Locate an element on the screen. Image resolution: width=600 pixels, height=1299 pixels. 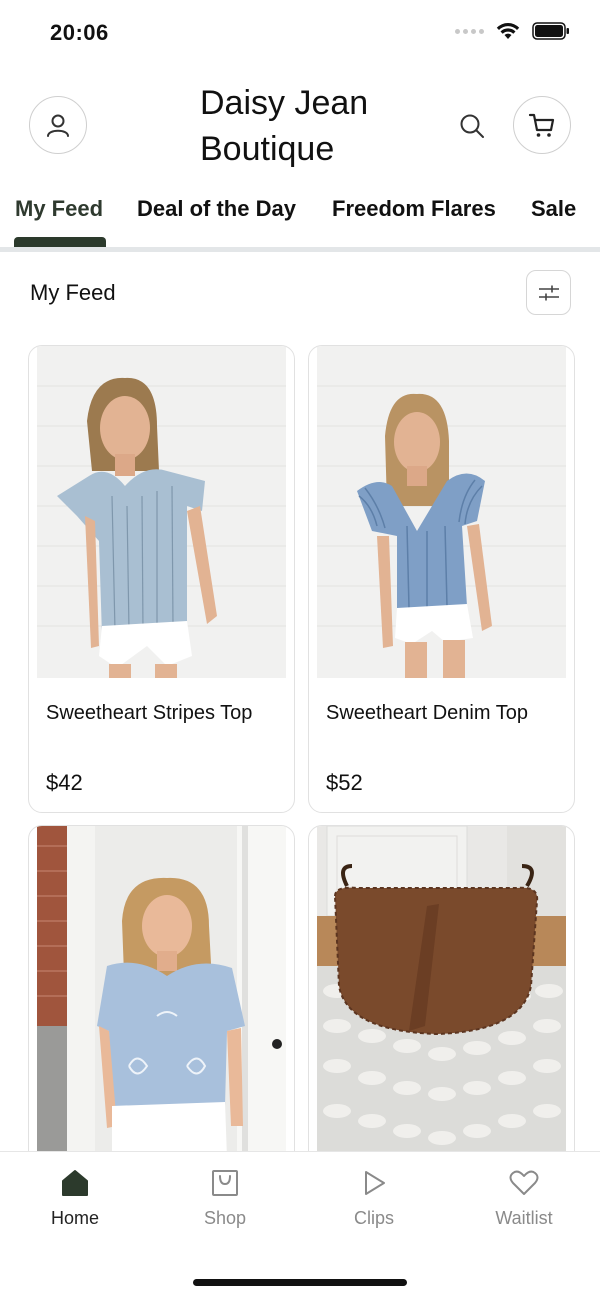
store-name: Daisy Jean Boutique is located at coordinates (284, 126).